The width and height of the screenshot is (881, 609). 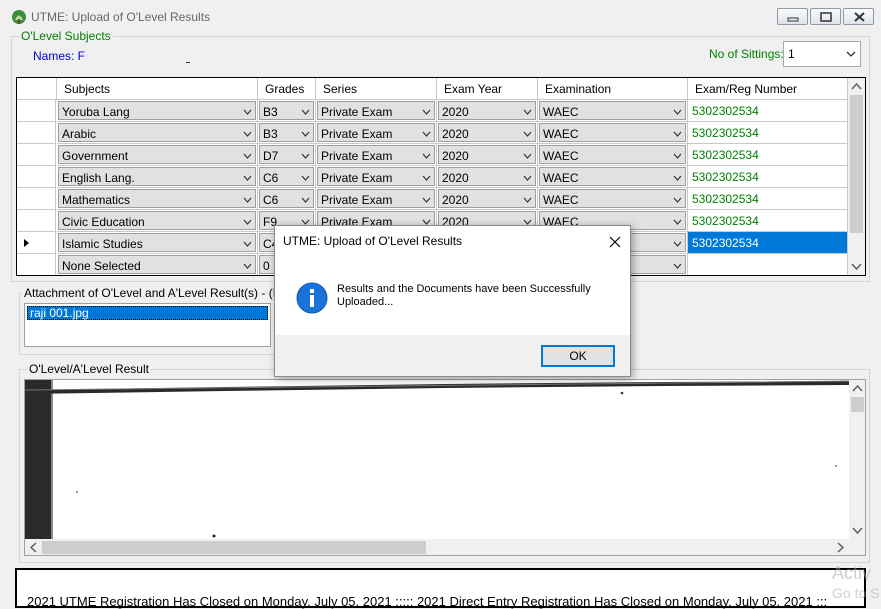 What do you see at coordinates (822, 54) in the screenshot?
I see `sittings-select: 1` at bounding box center [822, 54].